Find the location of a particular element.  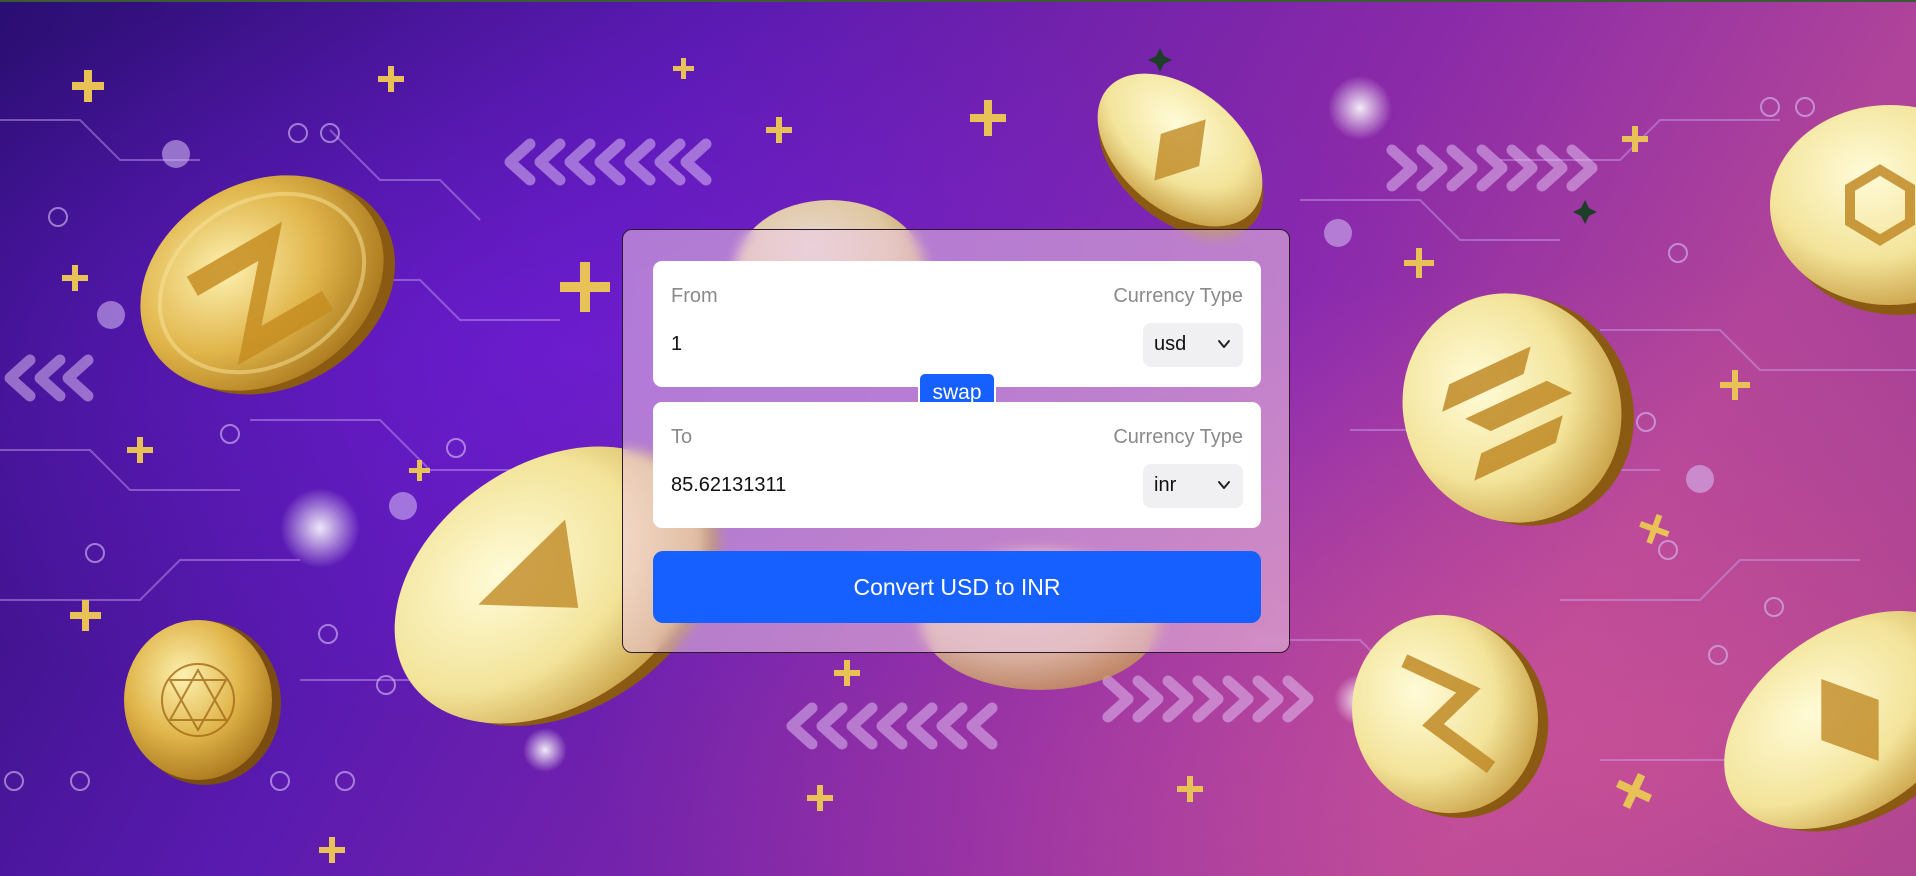

to-currency-value: inr is located at coordinates (1165, 485).